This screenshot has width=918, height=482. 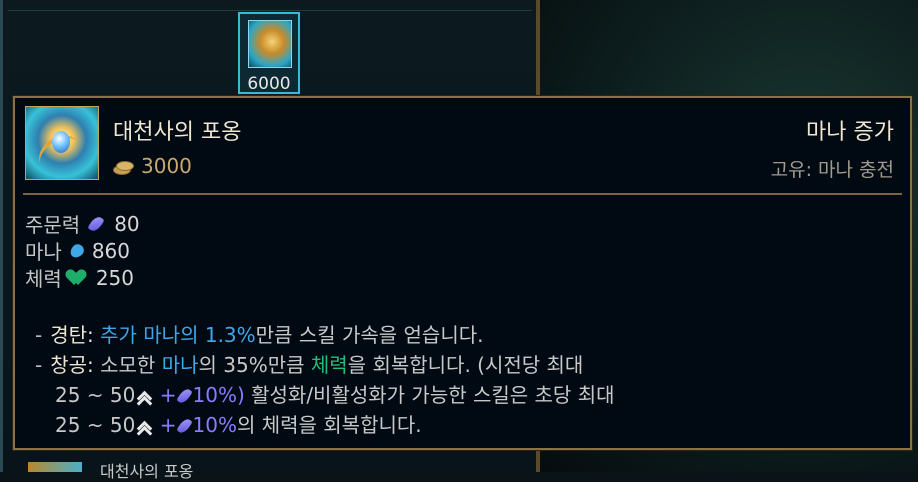 What do you see at coordinates (329, 425) in the screenshot?
I see `passive-text: 의 체력을 회복합니다.` at bounding box center [329, 425].